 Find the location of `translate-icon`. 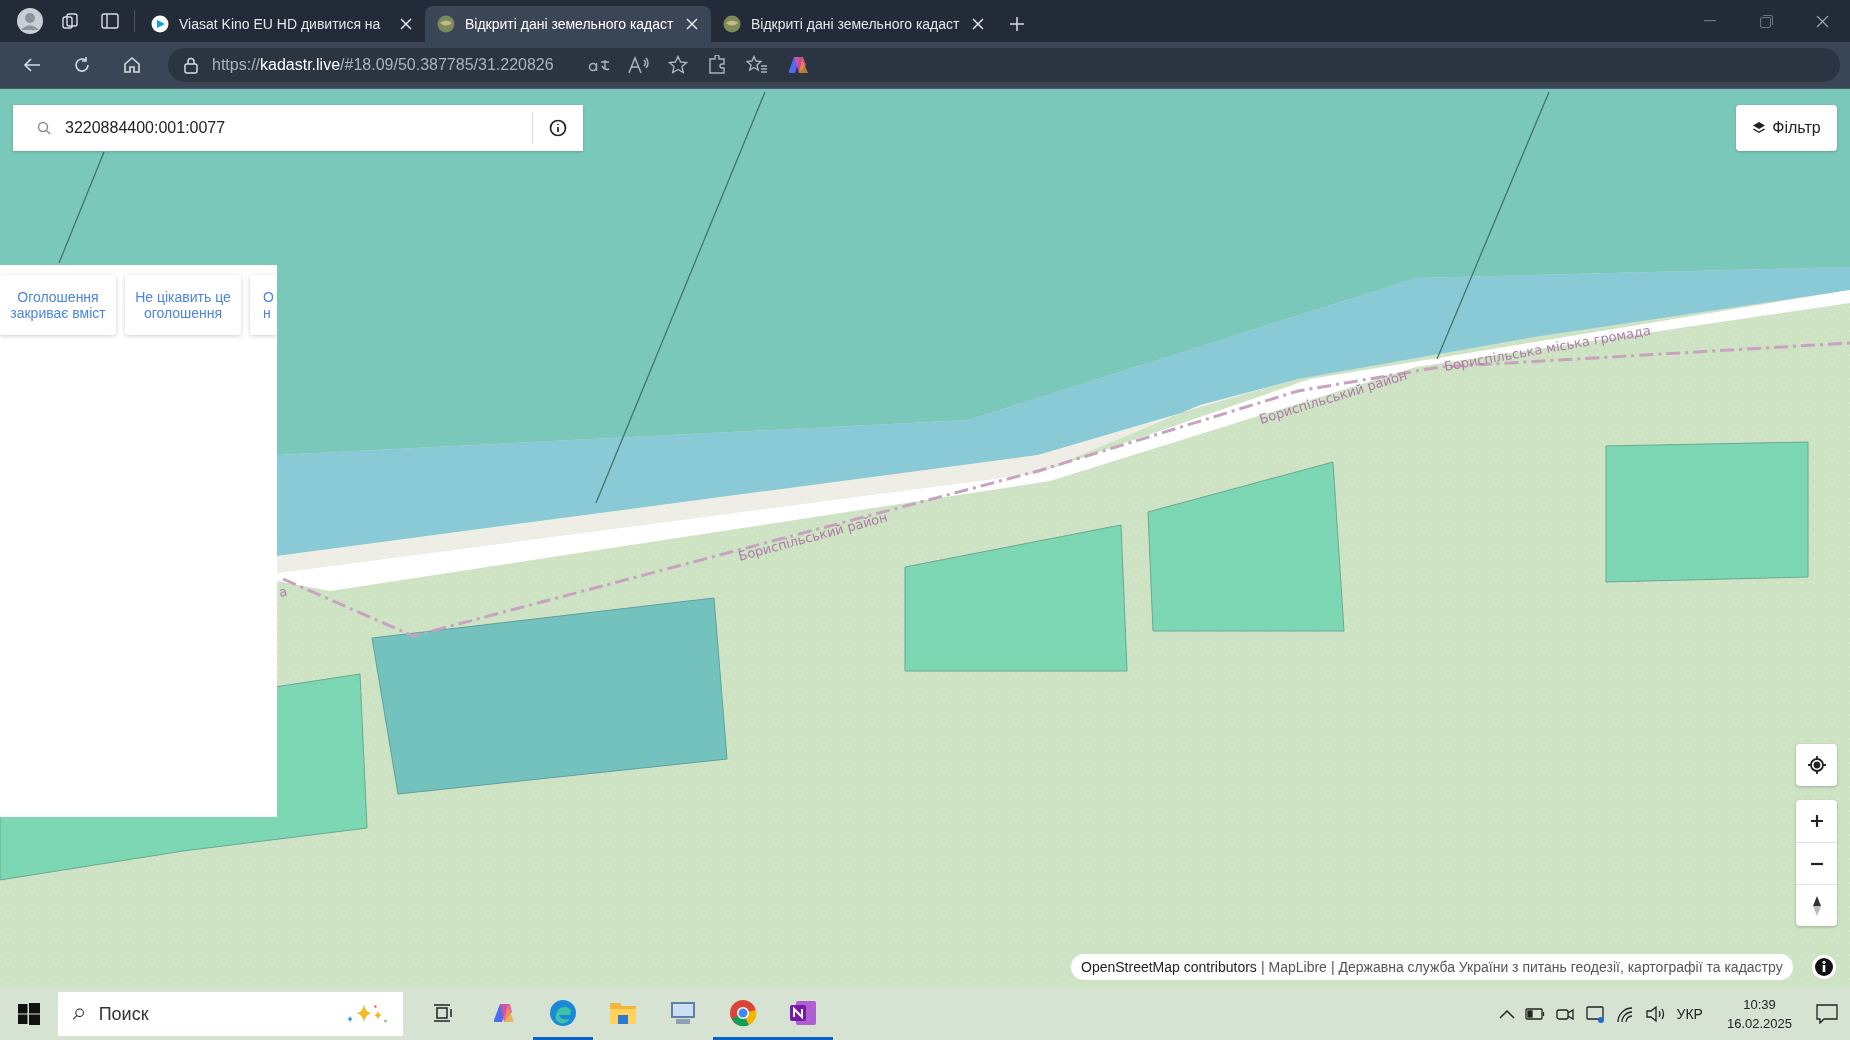

translate-icon is located at coordinates (598, 65).